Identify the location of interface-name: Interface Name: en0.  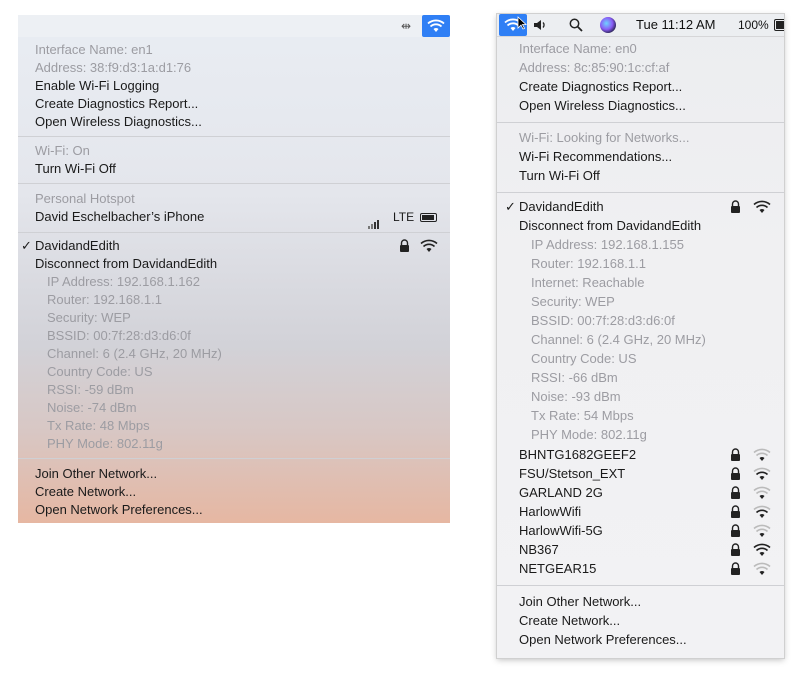
(578, 48).